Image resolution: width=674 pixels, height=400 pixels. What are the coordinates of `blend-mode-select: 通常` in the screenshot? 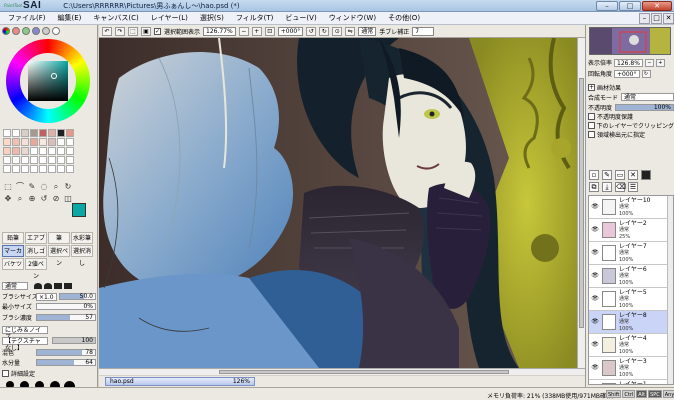 It's located at (367, 31).